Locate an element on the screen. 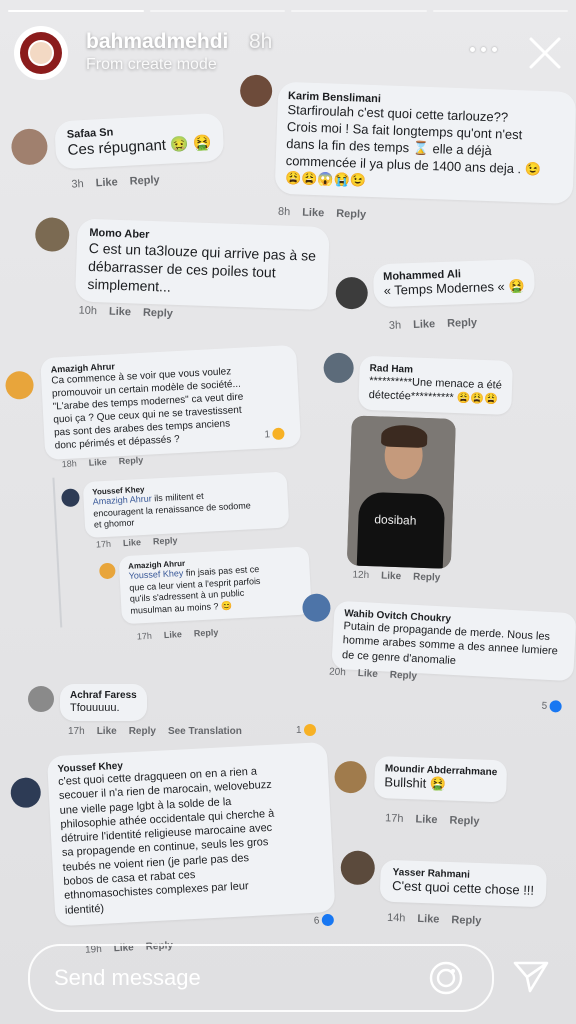  reaction-count: 5 is located at coordinates (551, 706).